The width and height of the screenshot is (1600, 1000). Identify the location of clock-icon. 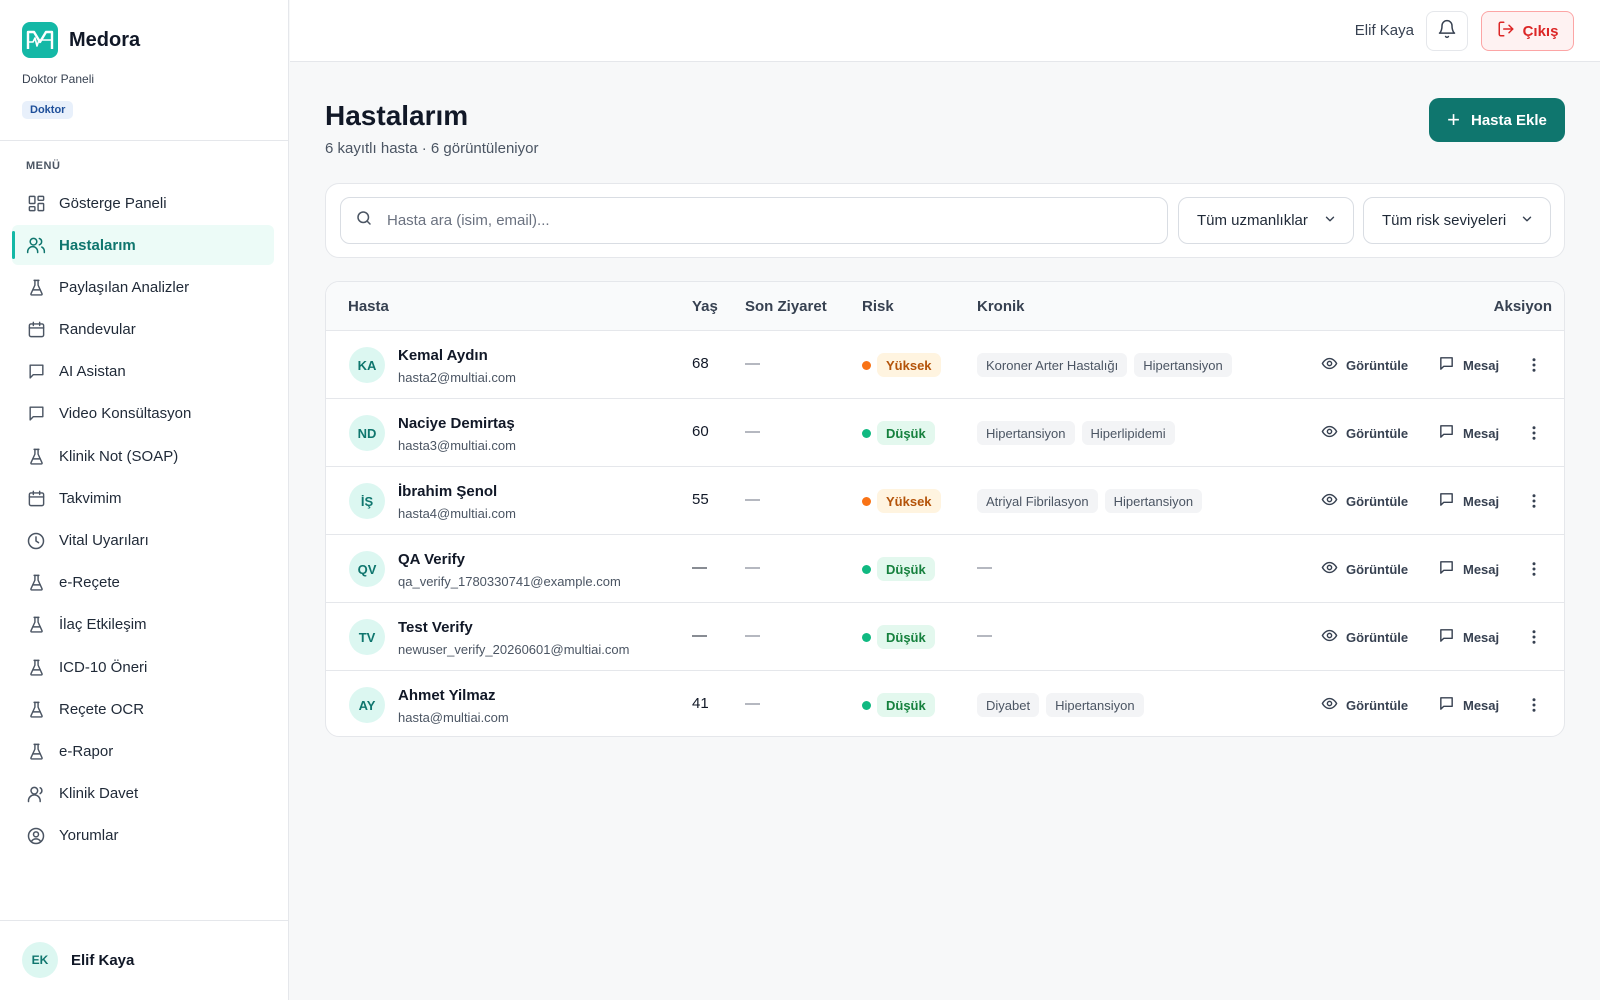
(36, 541).